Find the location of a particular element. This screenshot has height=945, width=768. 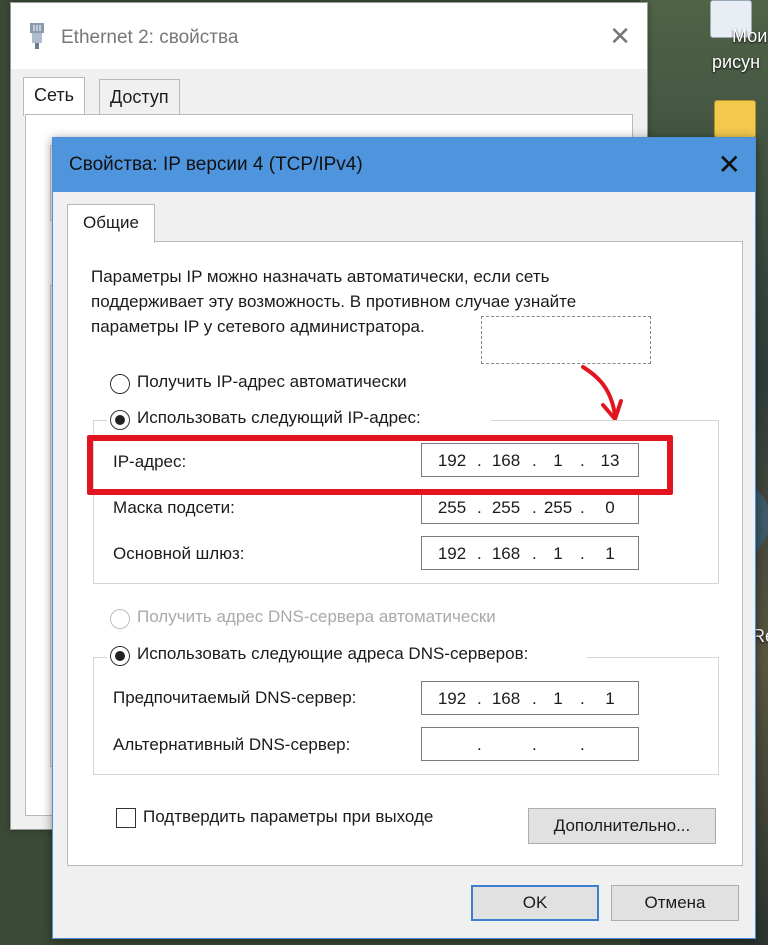

ip-octet: 0 is located at coordinates (610, 507).